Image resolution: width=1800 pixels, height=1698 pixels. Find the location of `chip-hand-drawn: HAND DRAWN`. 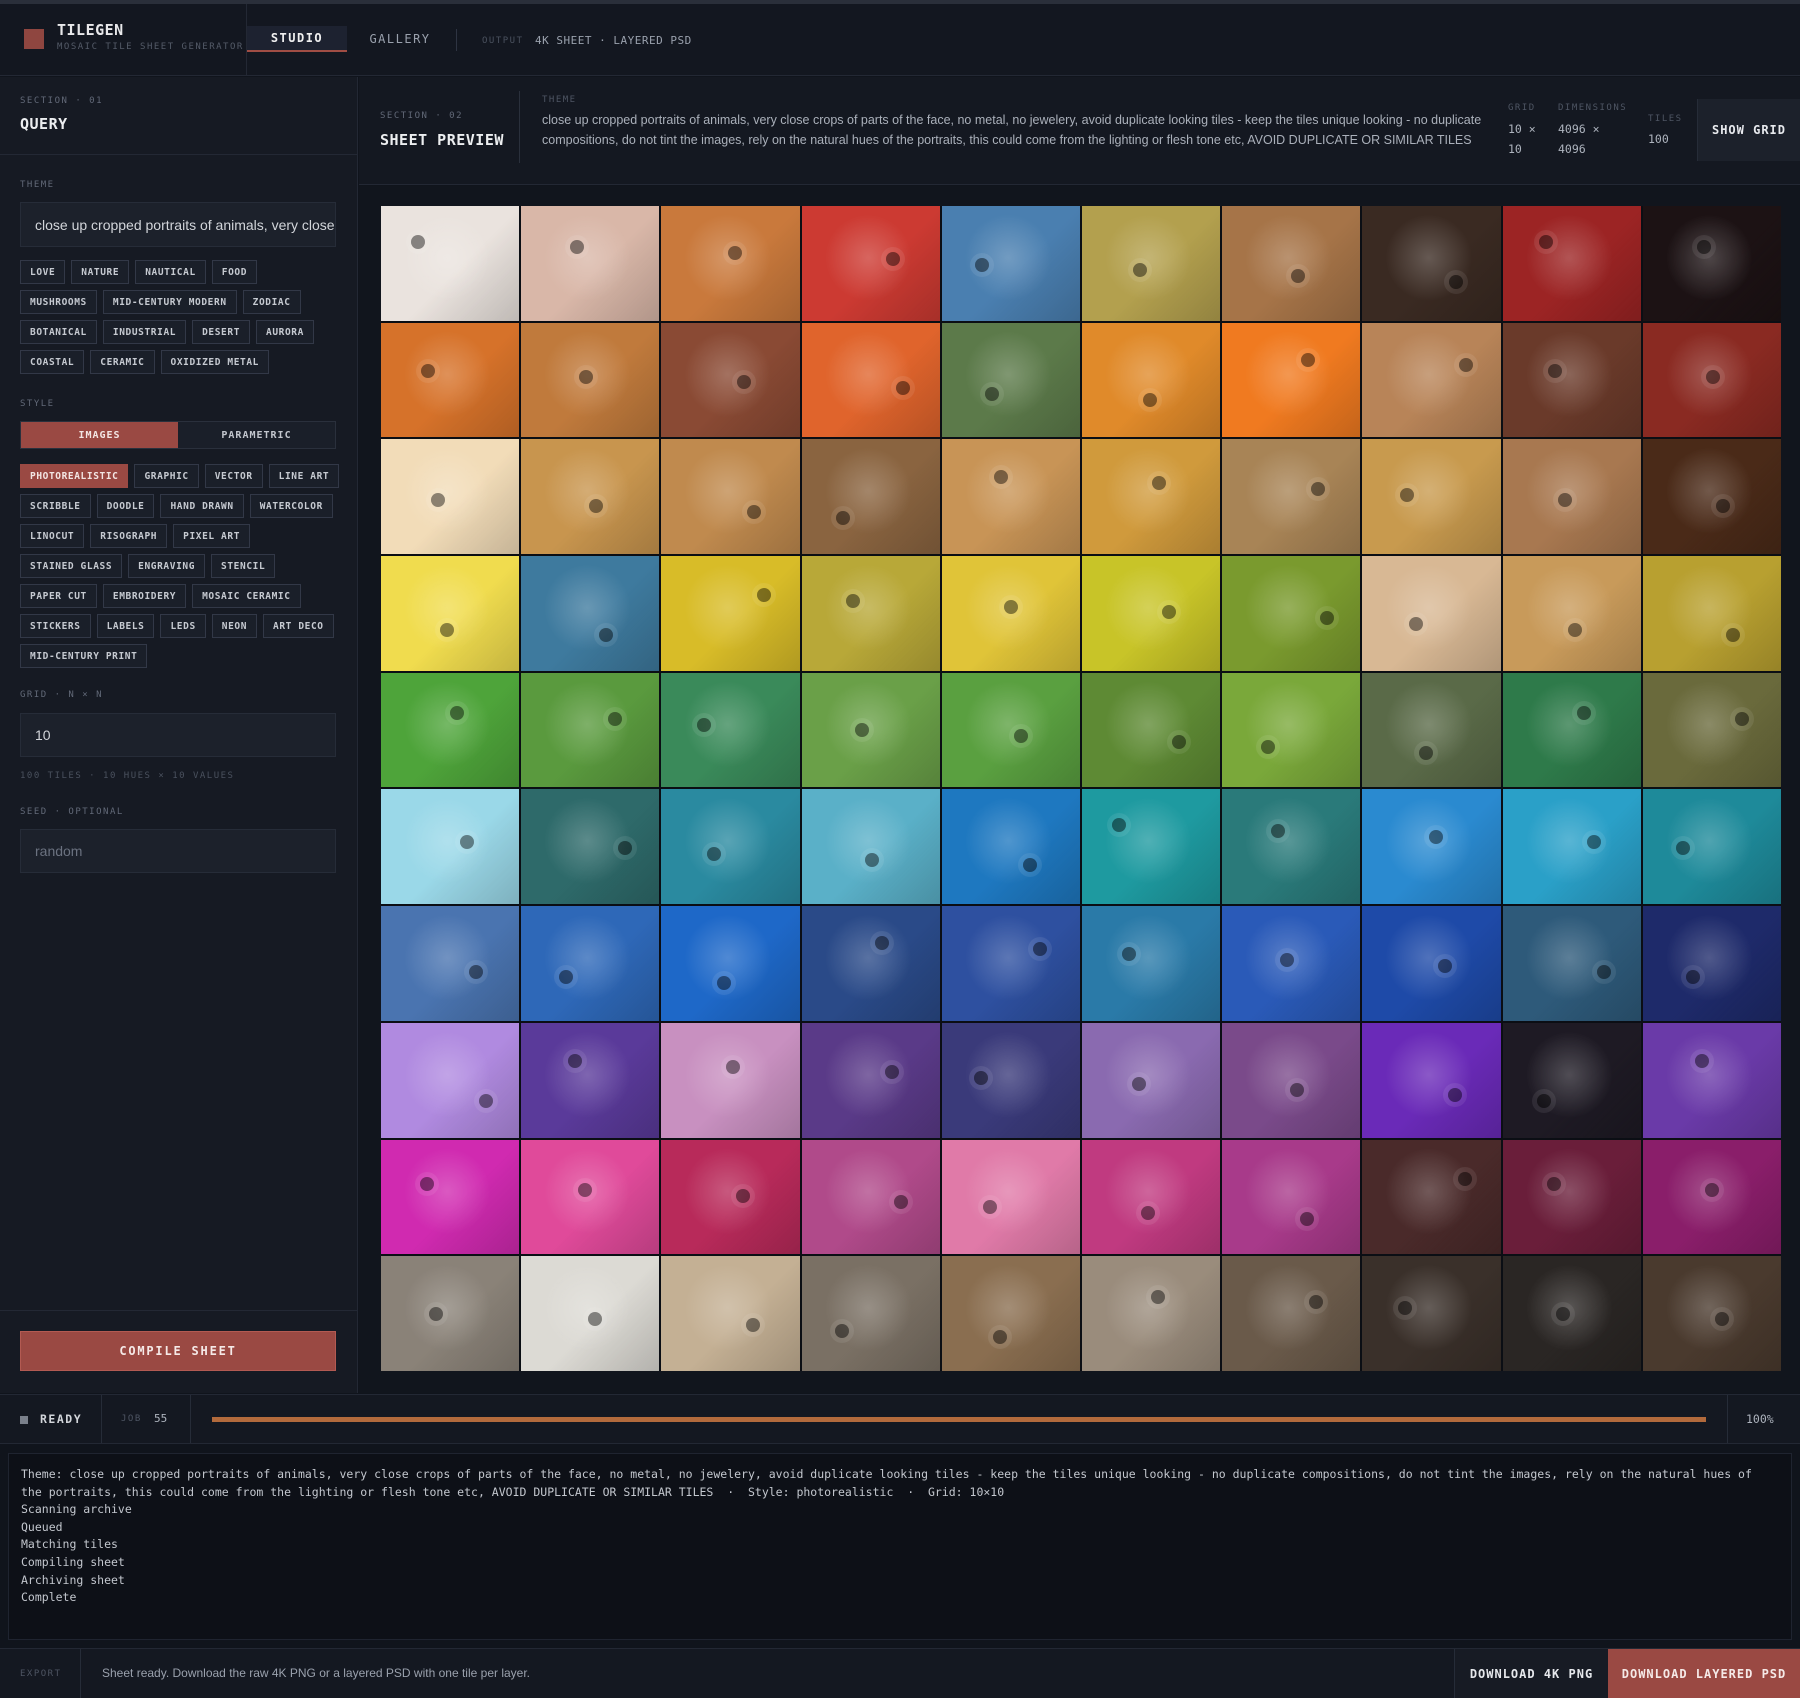

chip-hand-drawn: HAND DRAWN is located at coordinates (202, 506).